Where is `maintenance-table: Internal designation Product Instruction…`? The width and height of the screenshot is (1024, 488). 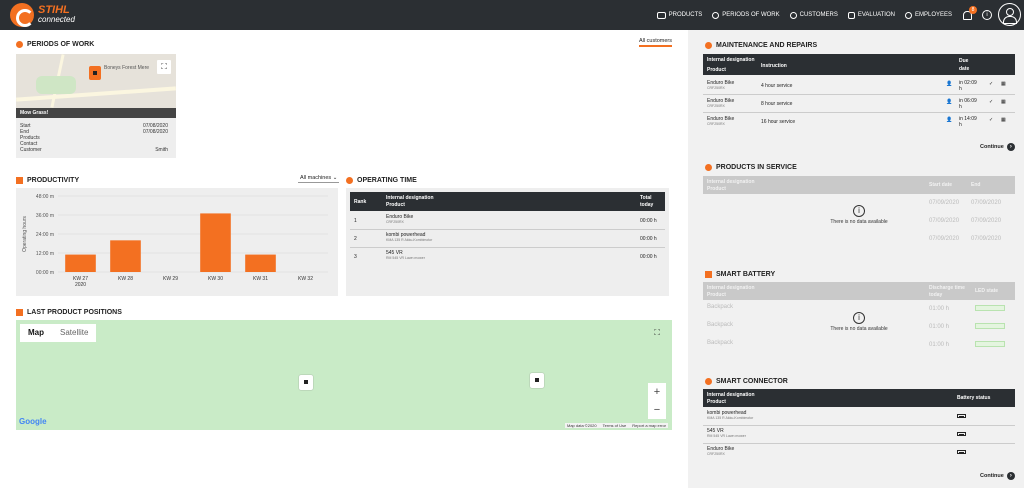
maintenance-table: Internal designation Product Instruction… is located at coordinates (859, 93).